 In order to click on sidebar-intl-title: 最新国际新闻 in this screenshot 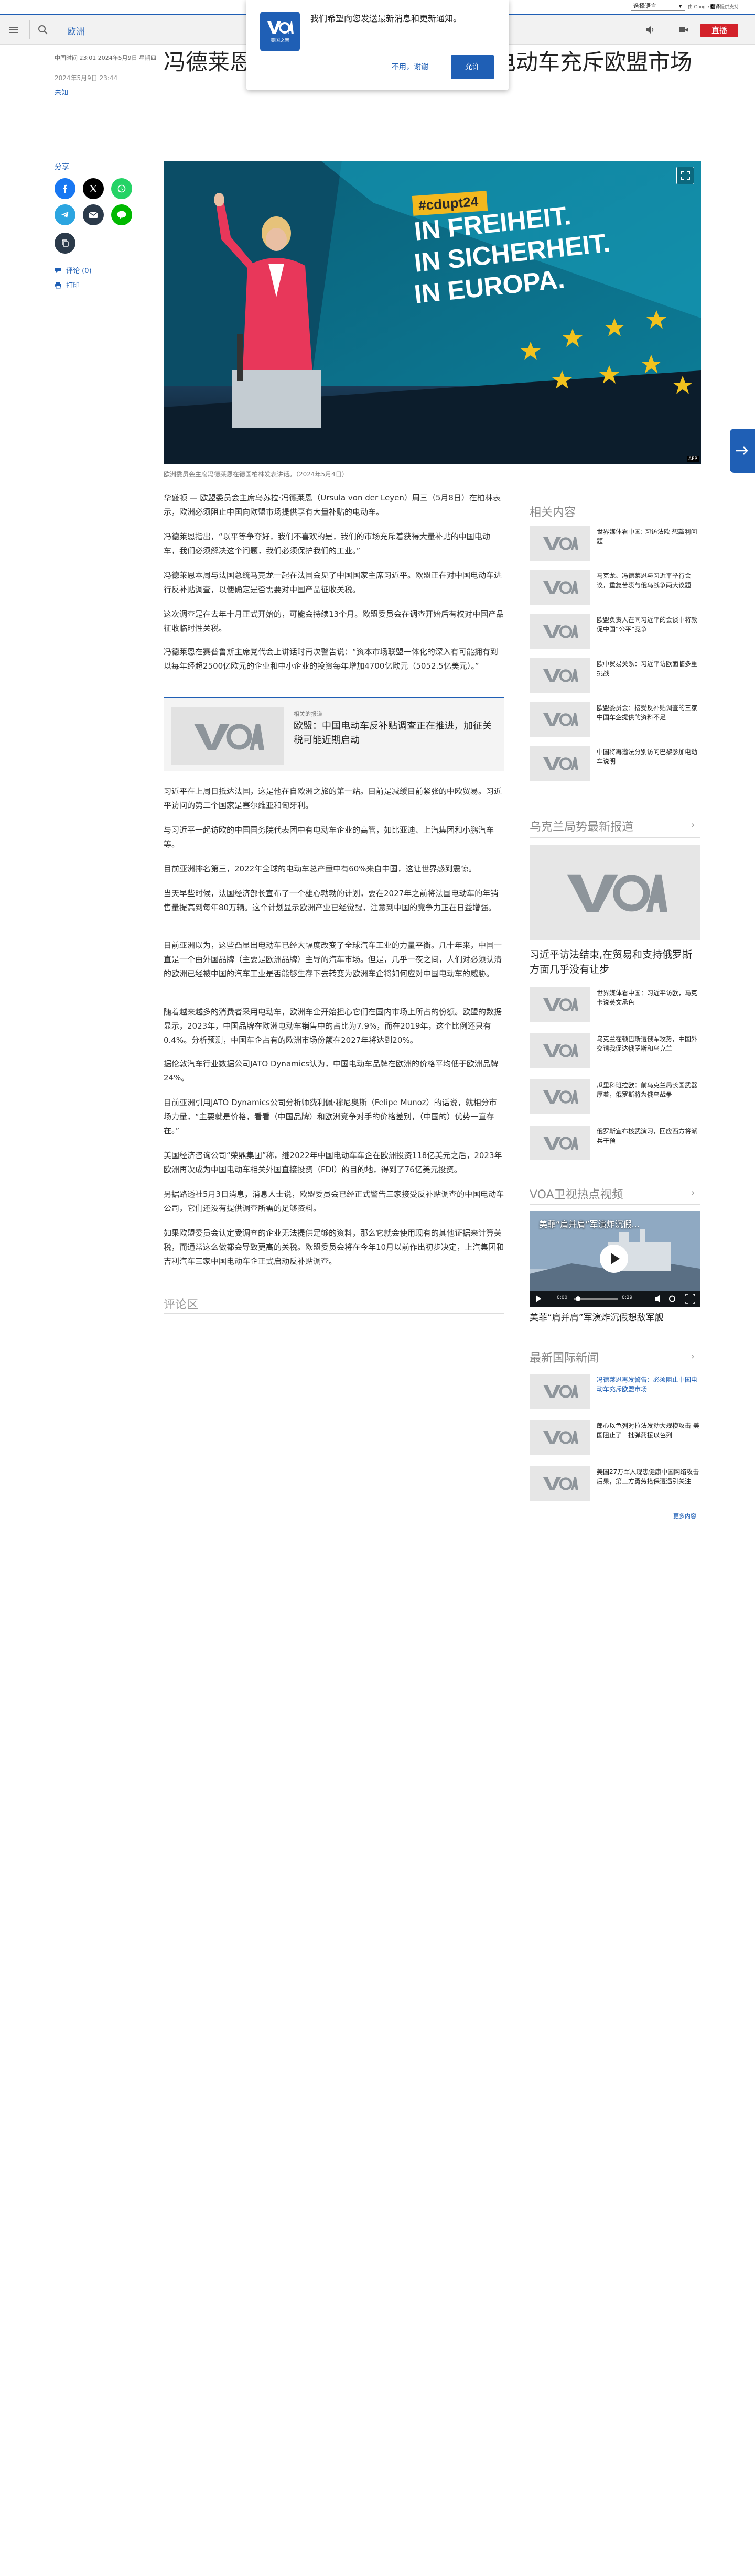, I will do `click(565, 1358)`.